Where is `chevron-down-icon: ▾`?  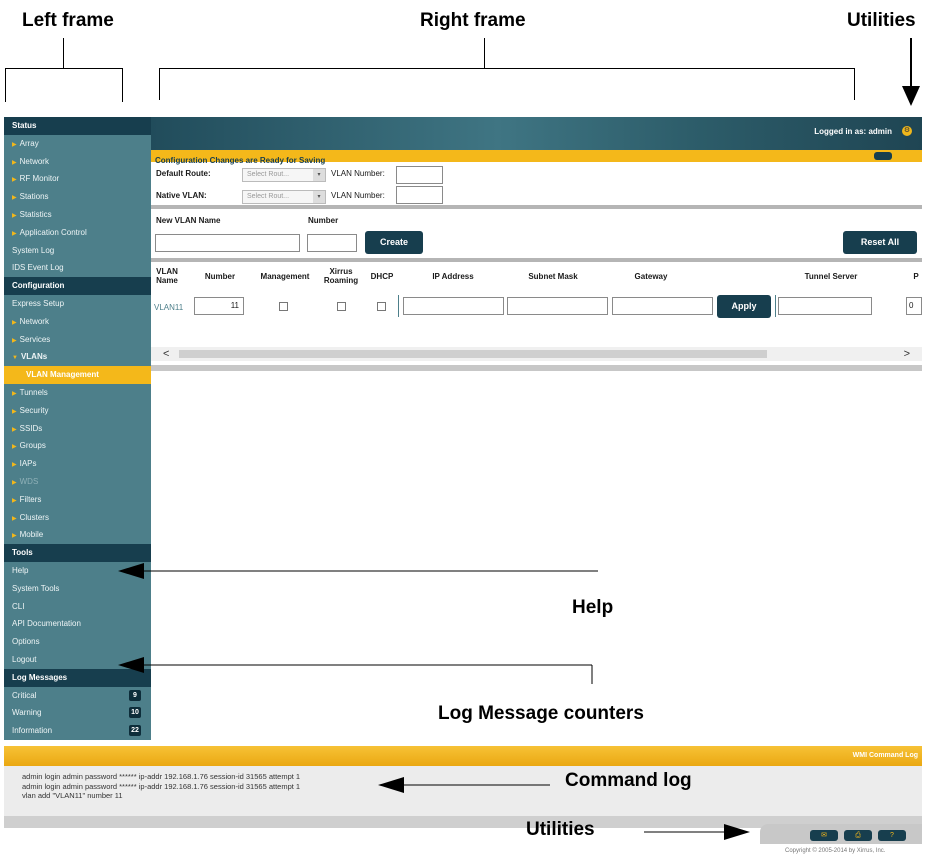 chevron-down-icon: ▾ is located at coordinates (319, 197).